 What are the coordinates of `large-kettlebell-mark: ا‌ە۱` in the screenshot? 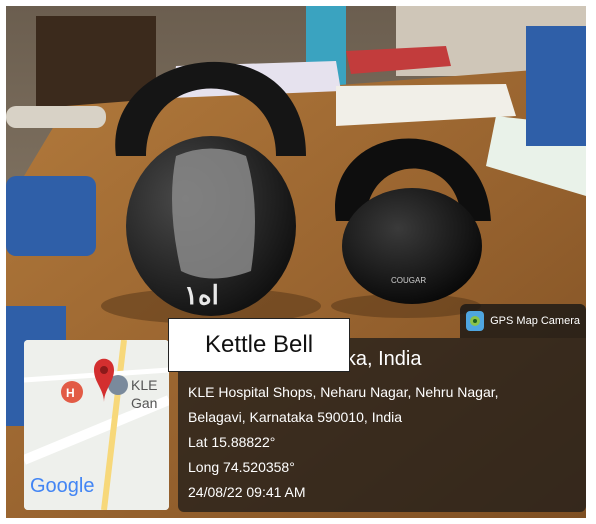 It's located at (201, 295).